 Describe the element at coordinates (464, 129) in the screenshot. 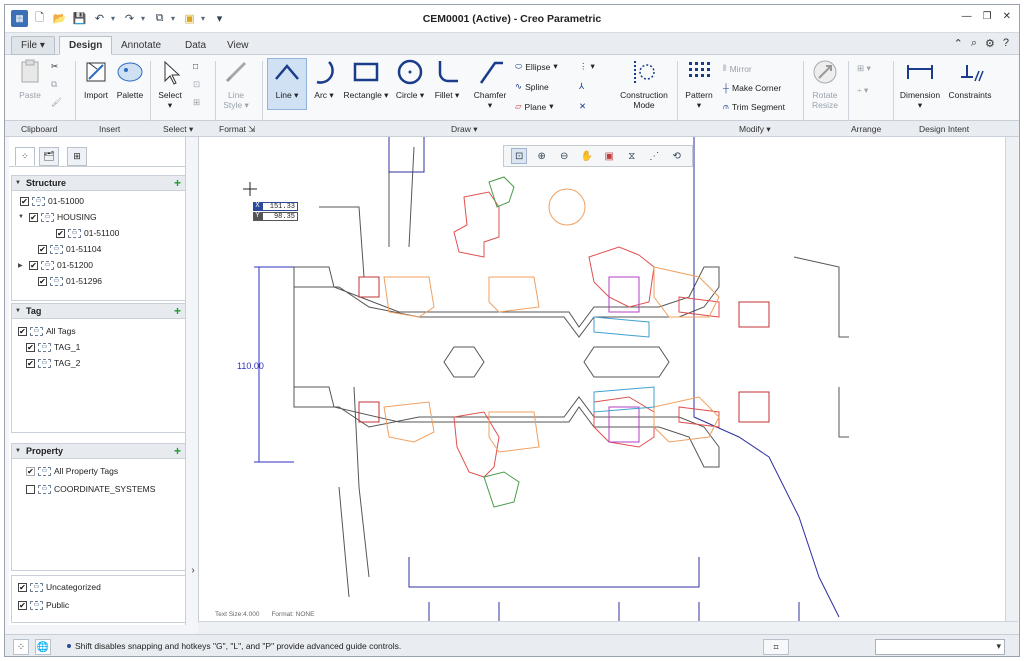

I see `group-draw: Draw ▾` at that location.